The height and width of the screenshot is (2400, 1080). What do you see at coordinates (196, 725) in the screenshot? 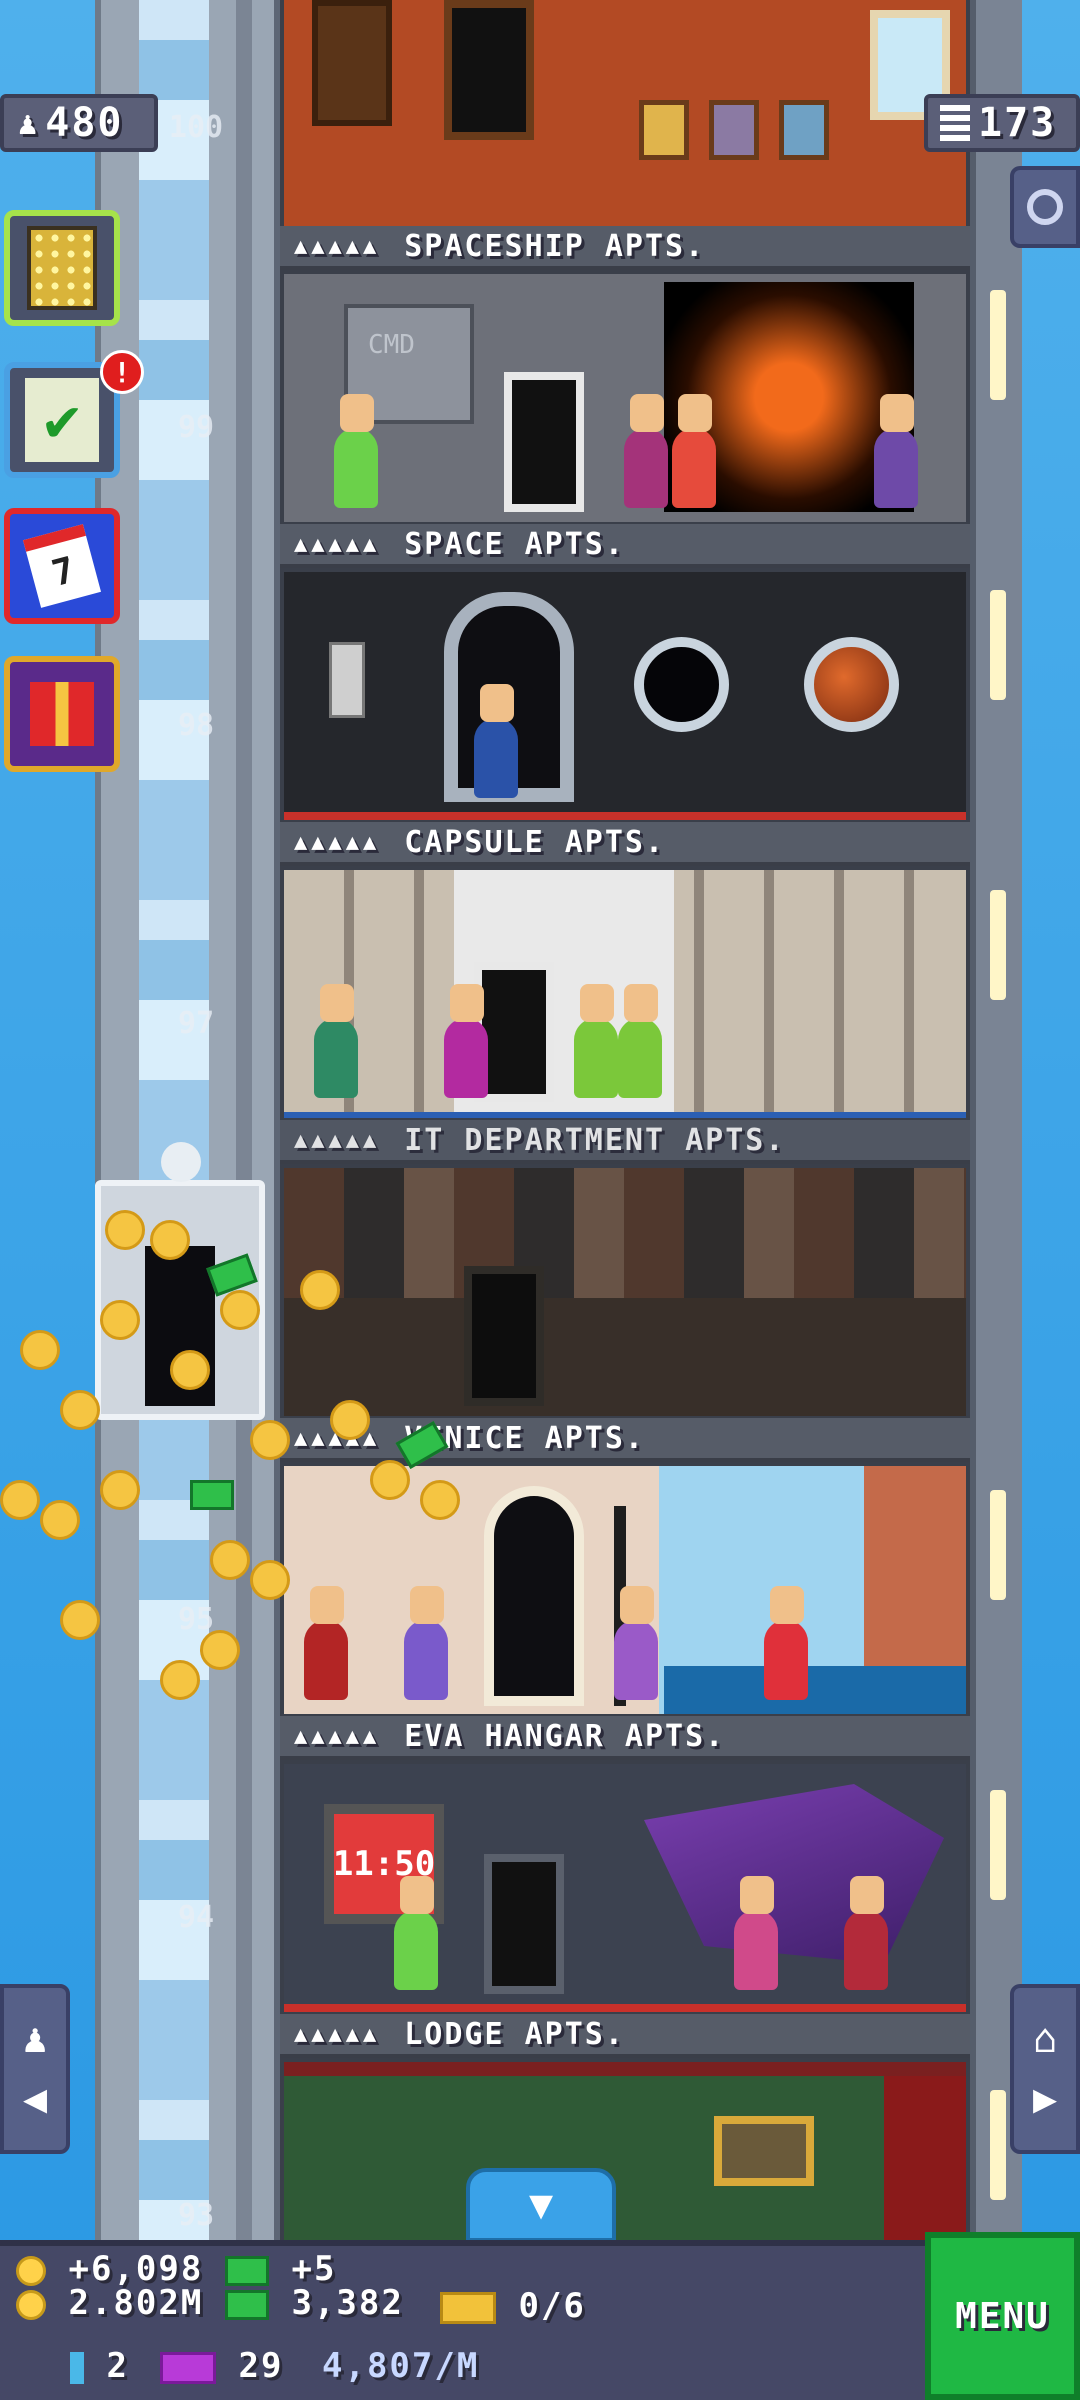
I see `floor-number: 98` at bounding box center [196, 725].